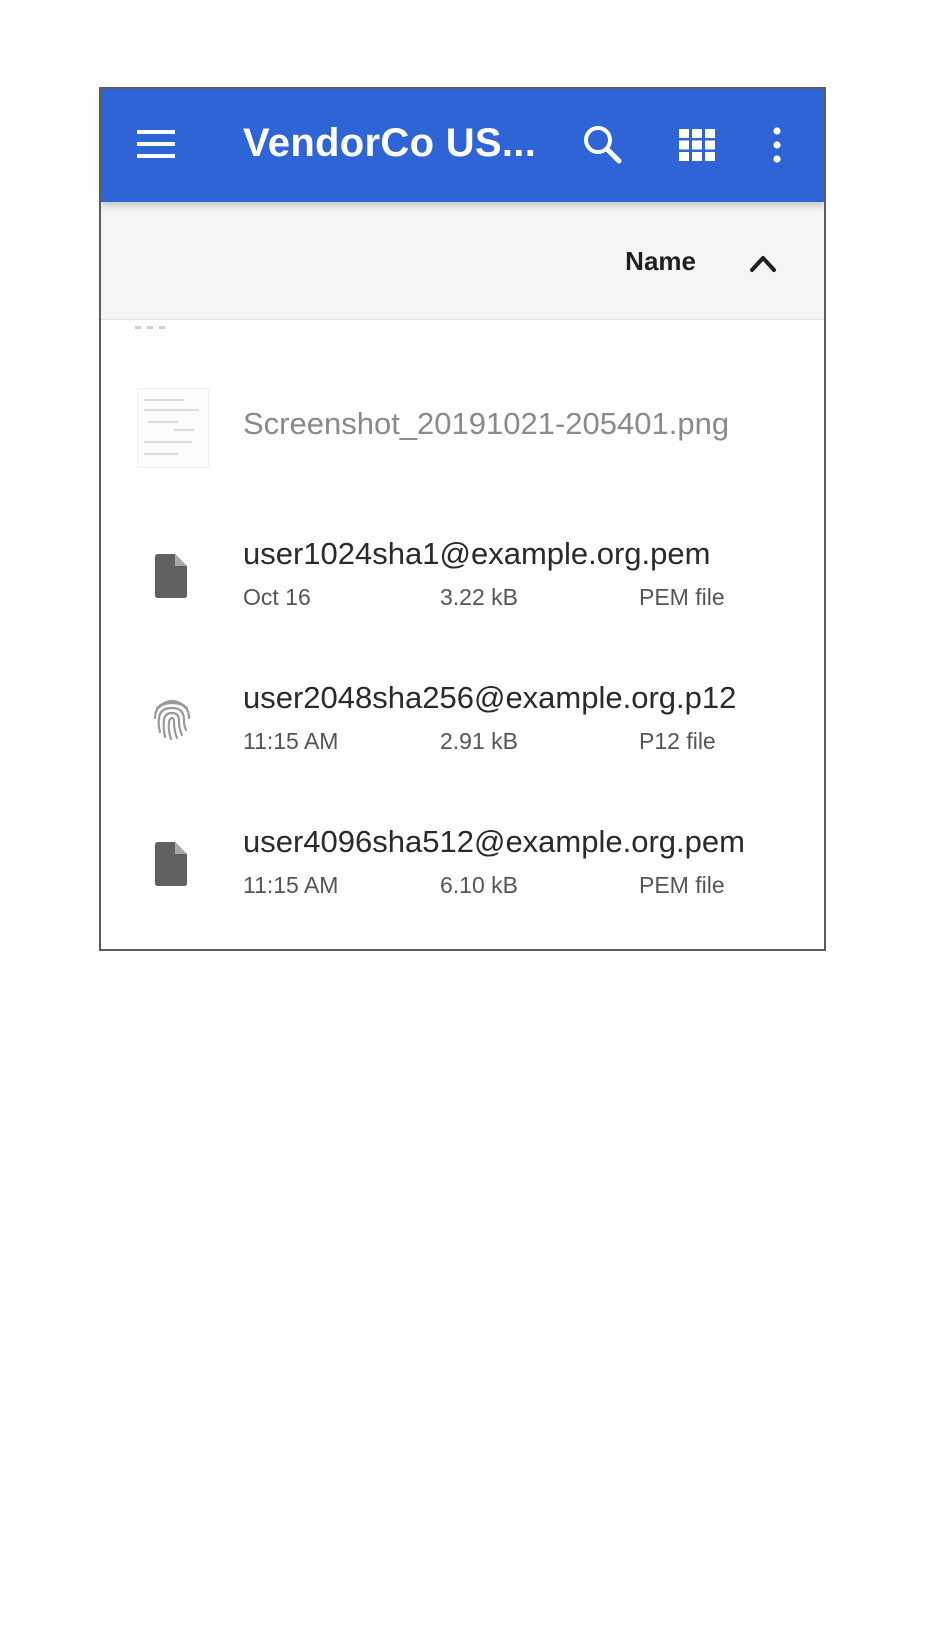 Image resolution: width=950 pixels, height=1642 pixels. Describe the element at coordinates (660, 261) in the screenshot. I see `sort-by-name-button: Name` at that location.